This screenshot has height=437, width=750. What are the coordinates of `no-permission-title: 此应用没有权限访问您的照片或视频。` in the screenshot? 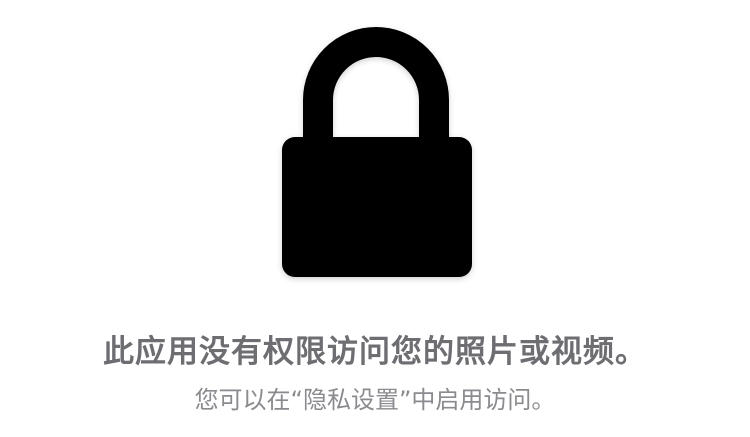 It's located at (375, 352).